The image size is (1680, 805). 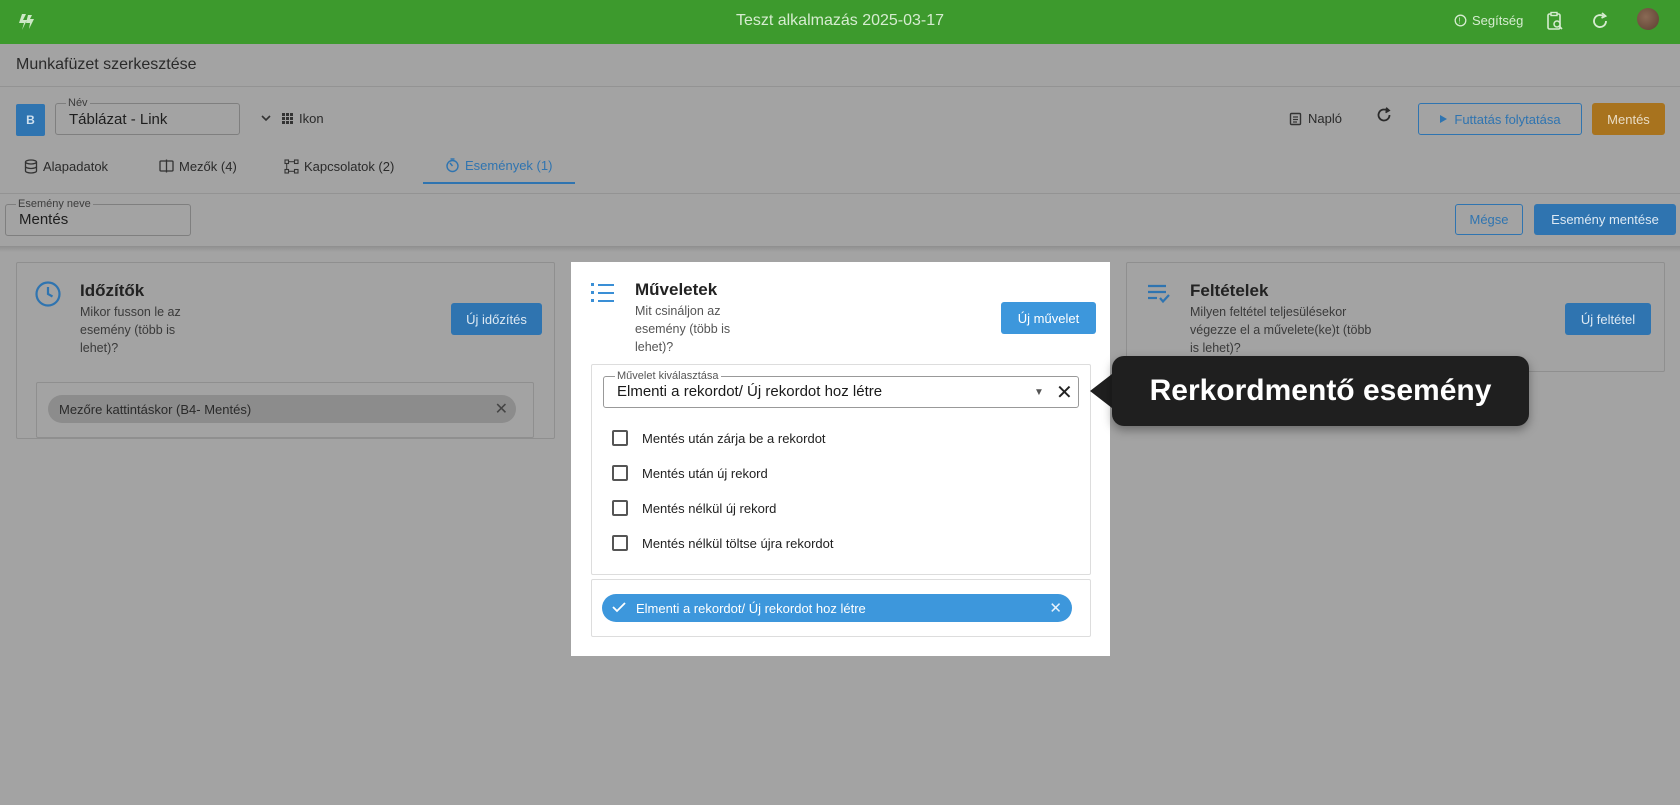 I want to click on connections-icon, so click(x=291, y=166).